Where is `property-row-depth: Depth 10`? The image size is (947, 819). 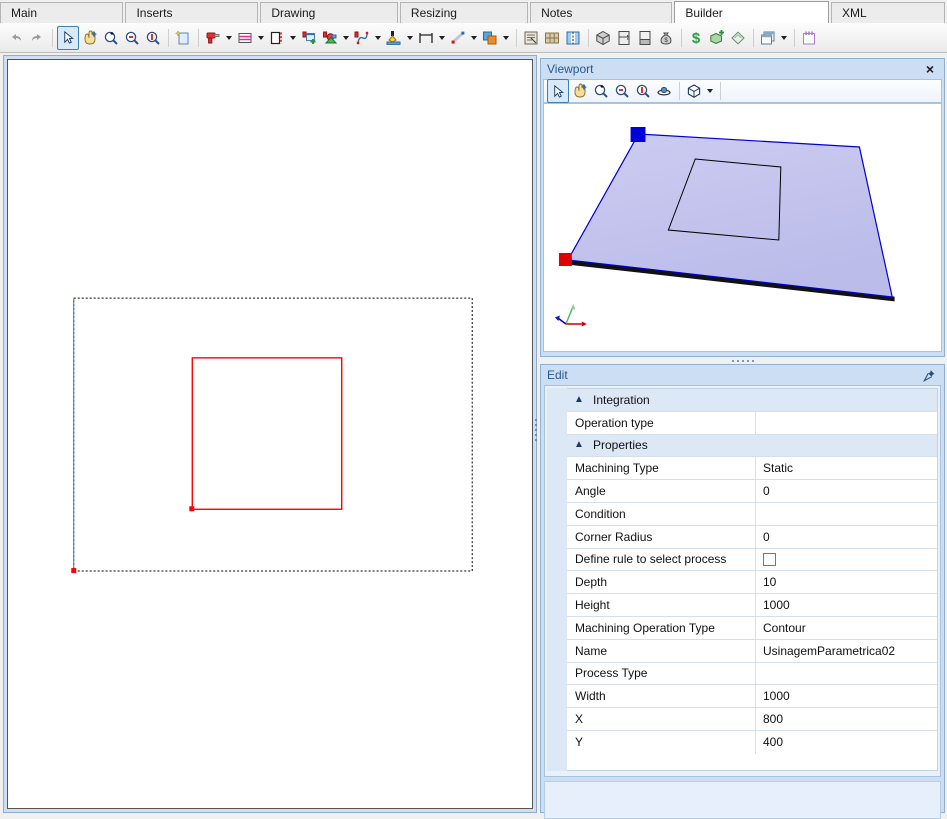
property-row-depth: Depth 10 is located at coordinates (752, 583).